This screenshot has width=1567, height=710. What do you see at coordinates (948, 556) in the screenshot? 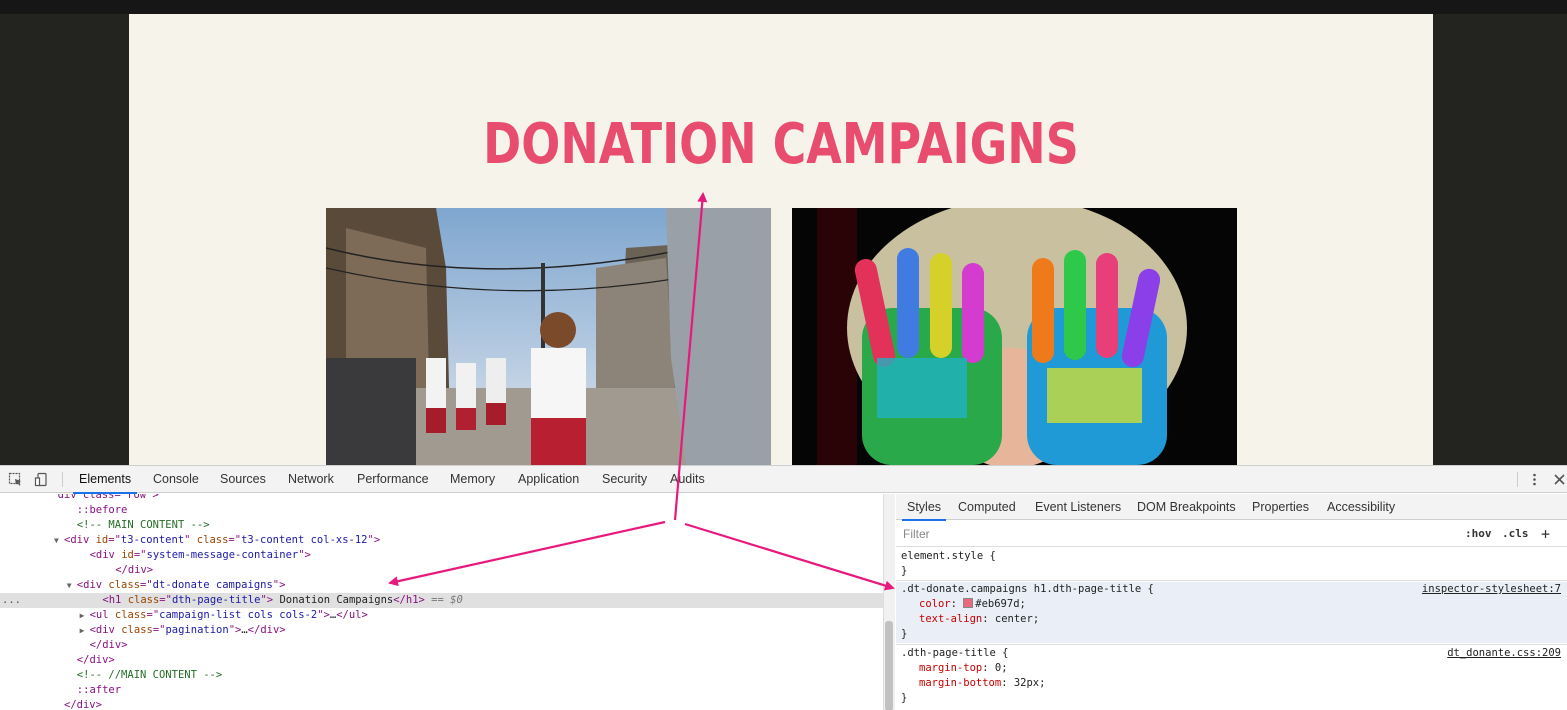
I see `element-style-selector: element.style {` at bounding box center [948, 556].